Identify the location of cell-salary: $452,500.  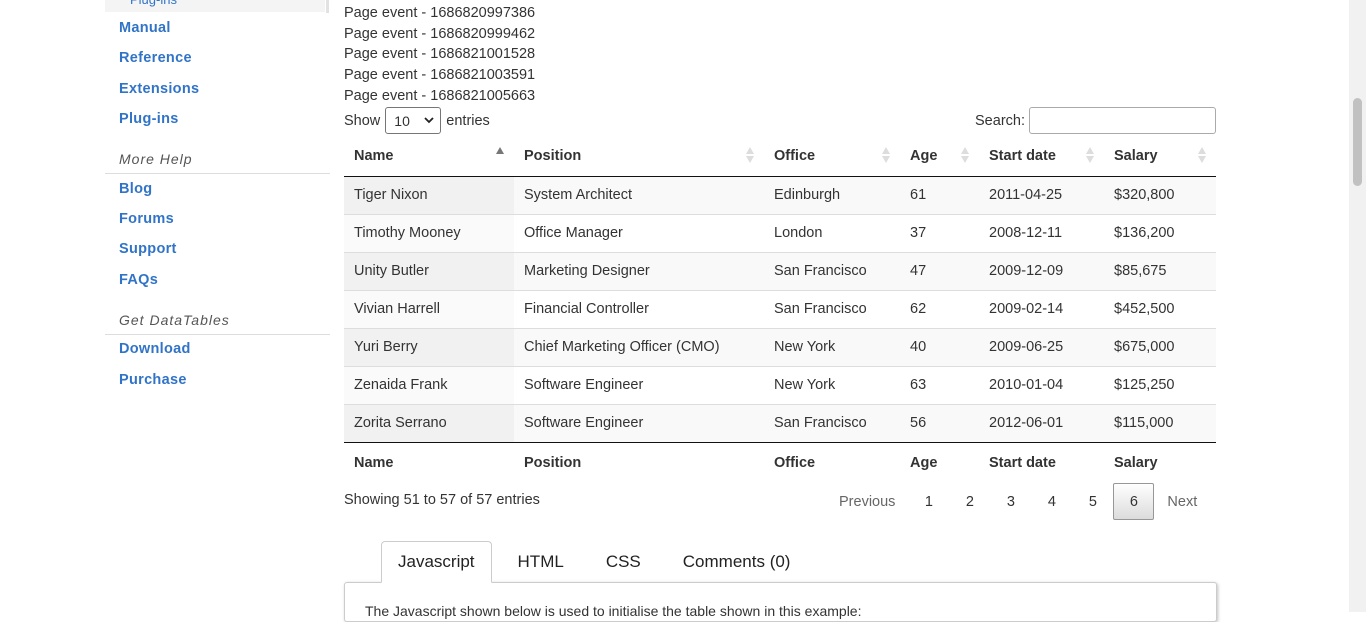
(1160, 308).